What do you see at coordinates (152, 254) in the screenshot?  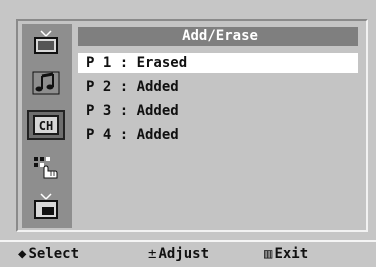 I see `plus-minus-icon: ±` at bounding box center [152, 254].